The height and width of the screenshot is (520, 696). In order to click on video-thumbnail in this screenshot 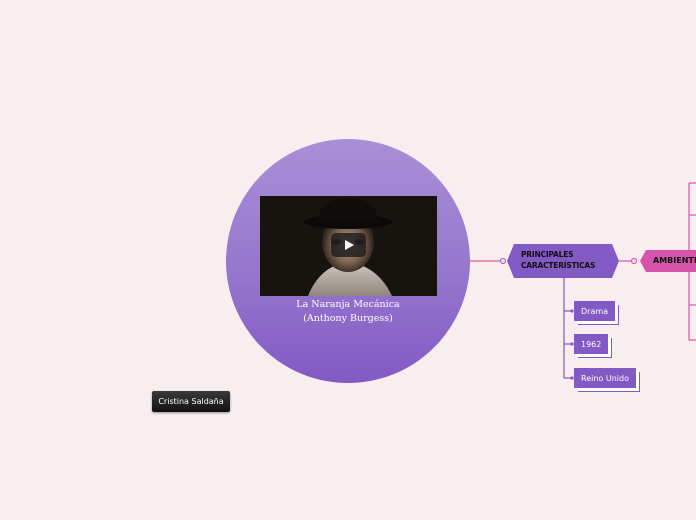, I will do `click(348, 246)`.